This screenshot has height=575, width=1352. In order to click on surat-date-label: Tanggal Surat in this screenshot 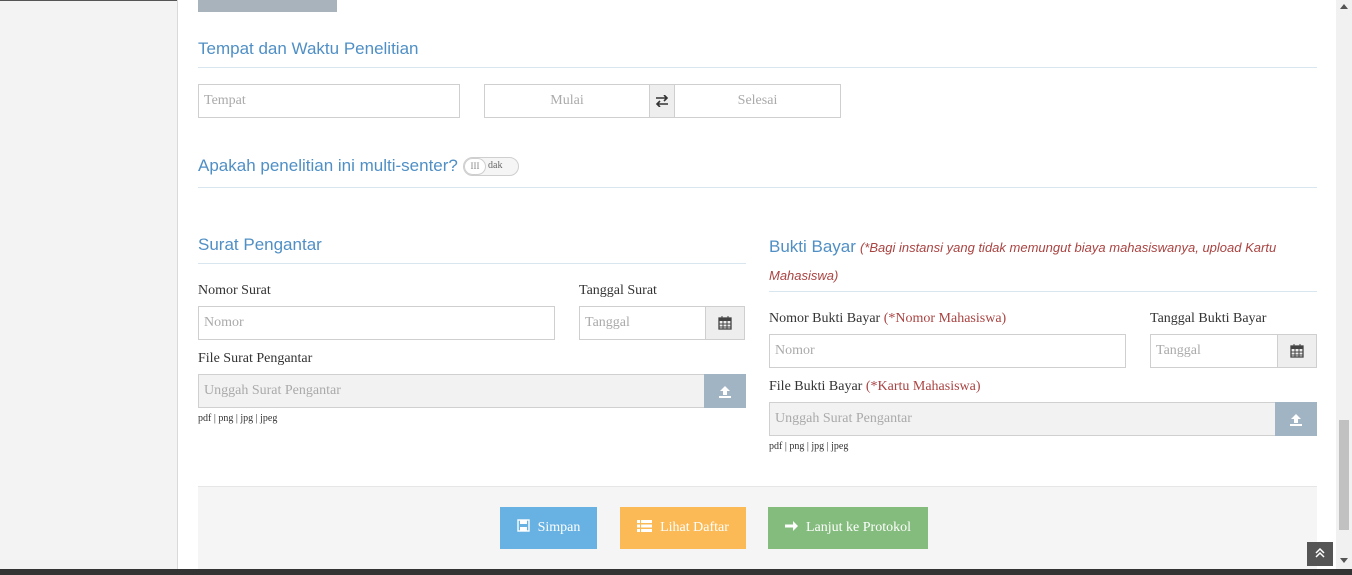, I will do `click(618, 290)`.